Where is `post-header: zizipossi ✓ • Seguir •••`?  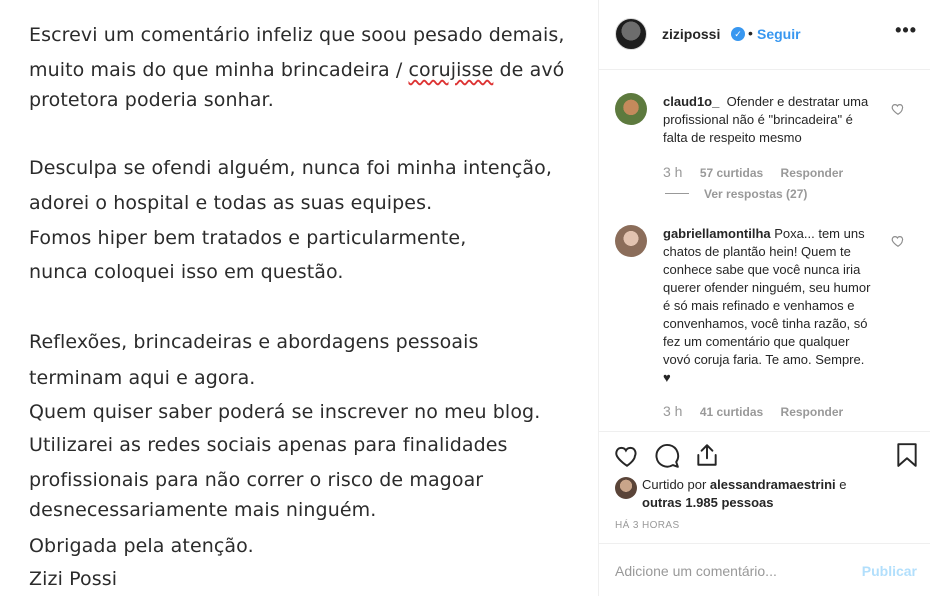 post-header: zizipossi ✓ • Seguir ••• is located at coordinates (764, 35).